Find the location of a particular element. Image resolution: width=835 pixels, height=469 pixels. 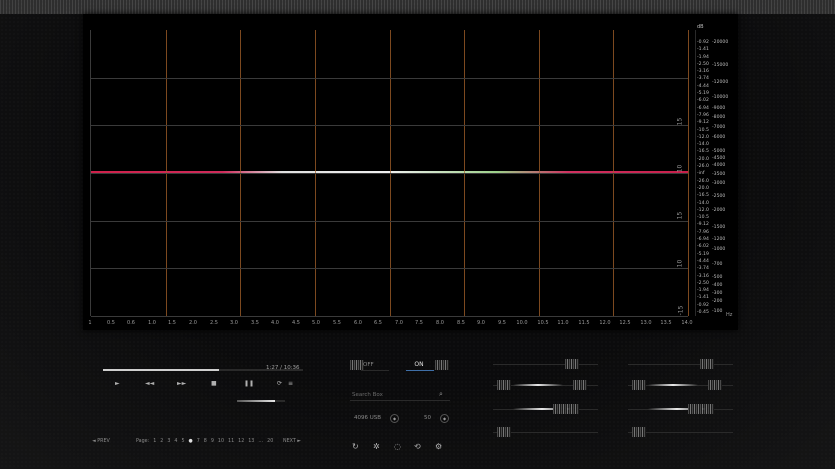

play-button: ► is located at coordinates (117, 383).